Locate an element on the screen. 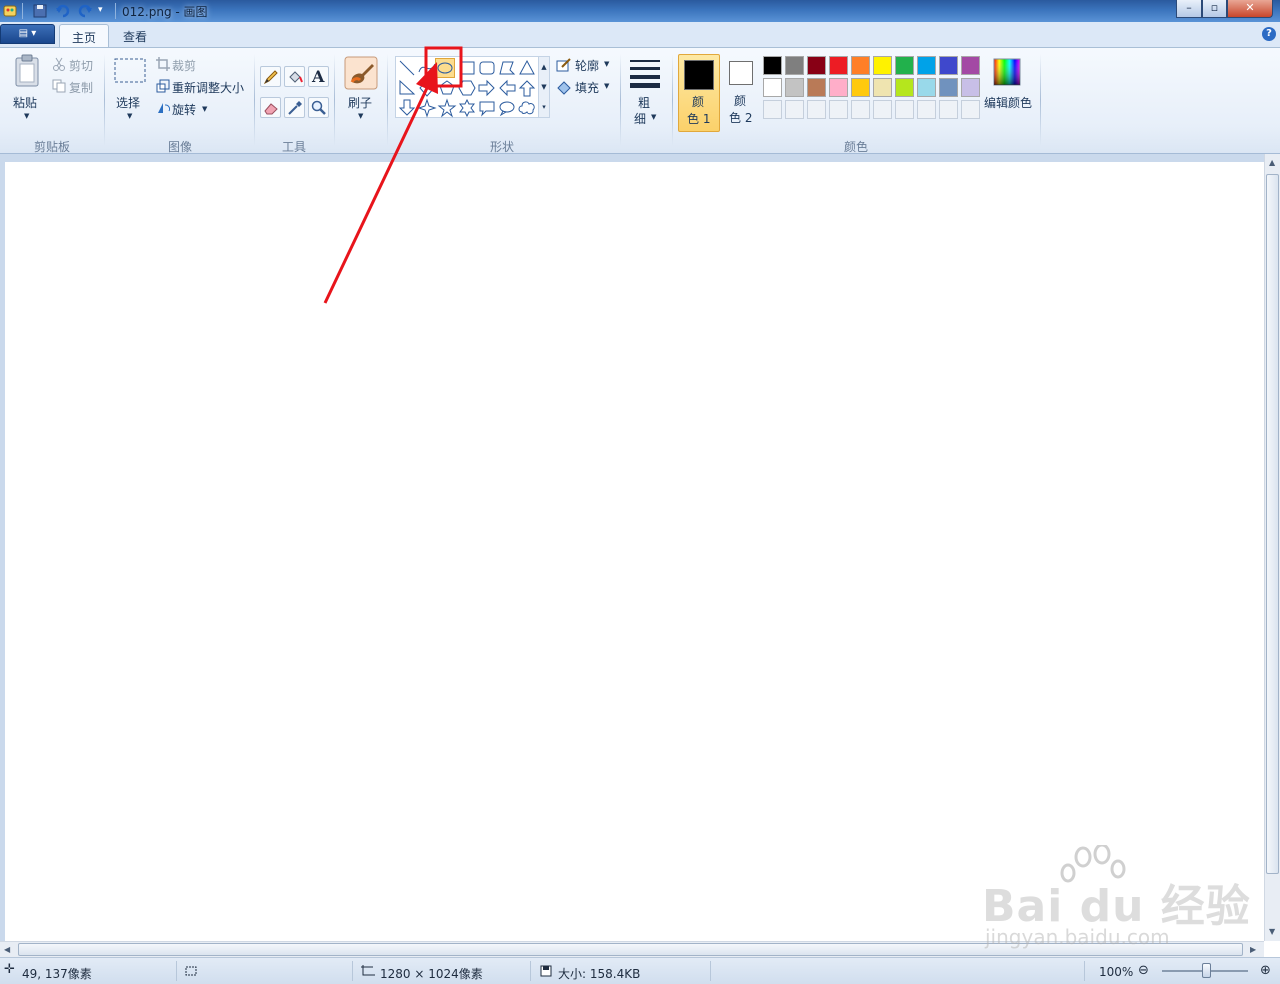 This screenshot has height=984, width=1280. paint-menu-button: ▤ ▾ is located at coordinates (27, 34).